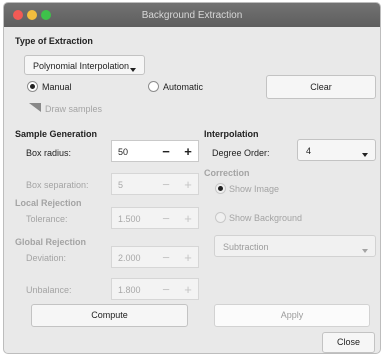  I want to click on unbalance-increment-button: +, so click(188, 289).